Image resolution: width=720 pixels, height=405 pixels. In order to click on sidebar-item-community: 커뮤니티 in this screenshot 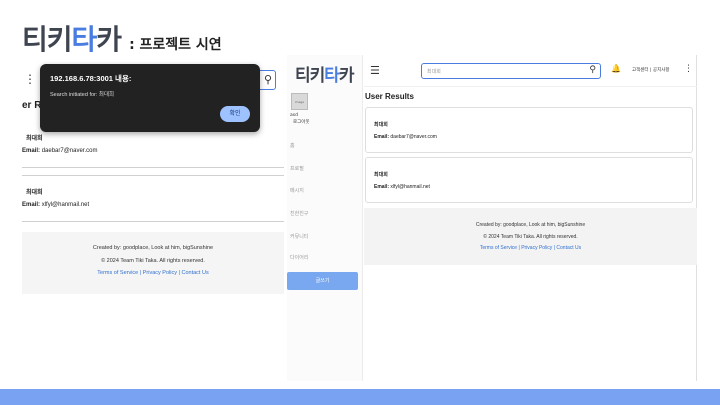, I will do `click(299, 236)`.